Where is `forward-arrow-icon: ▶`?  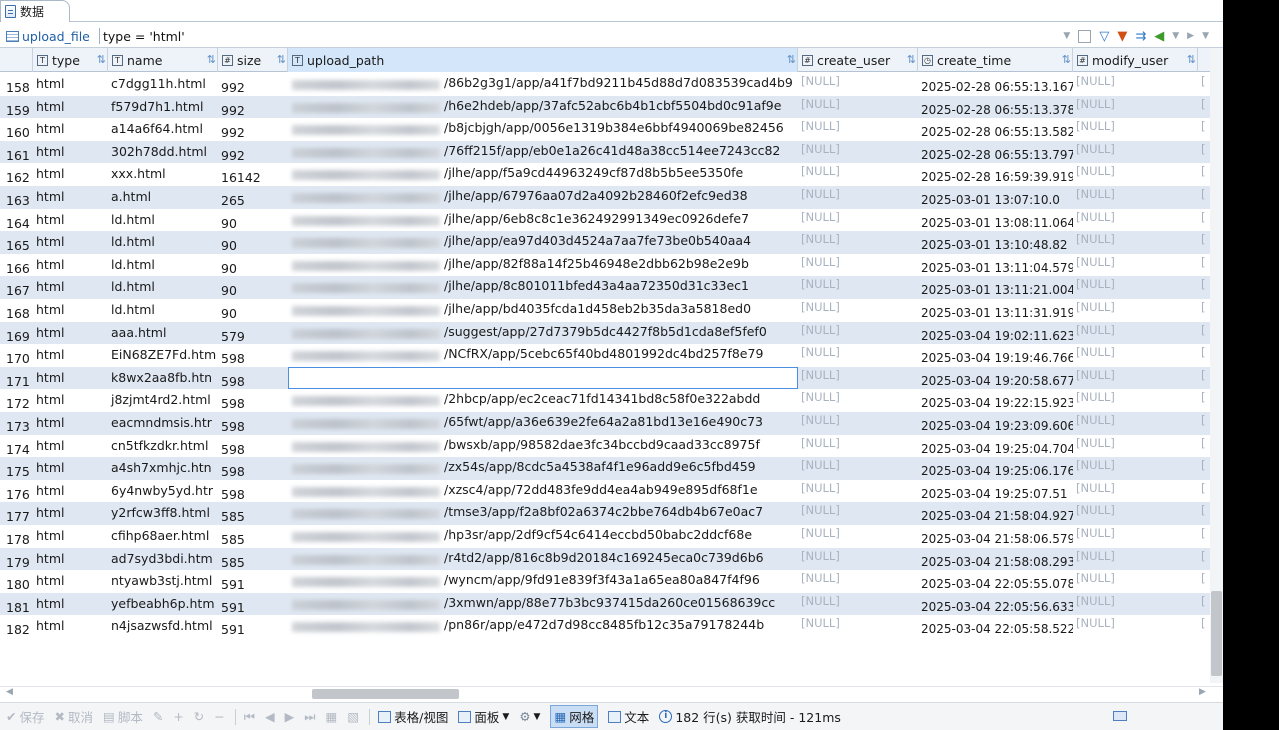 forward-arrow-icon: ▶ is located at coordinates (1190, 36).